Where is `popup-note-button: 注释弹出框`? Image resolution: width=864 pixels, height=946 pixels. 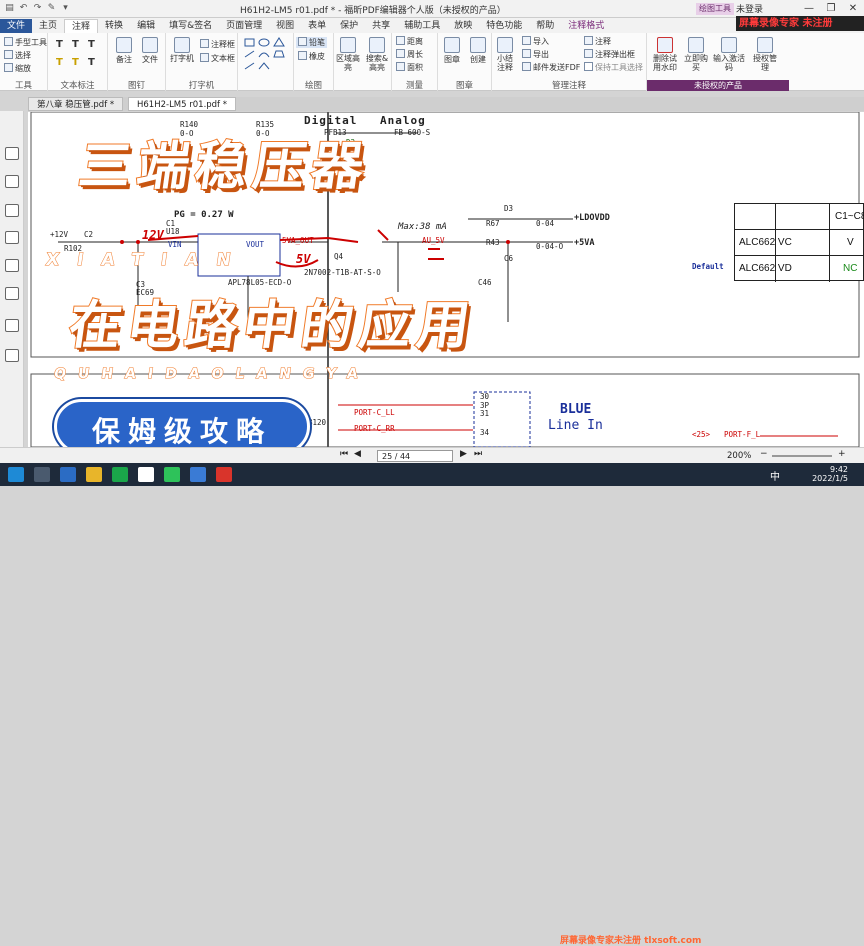 popup-note-button: 注释弹出框 is located at coordinates (609, 54).